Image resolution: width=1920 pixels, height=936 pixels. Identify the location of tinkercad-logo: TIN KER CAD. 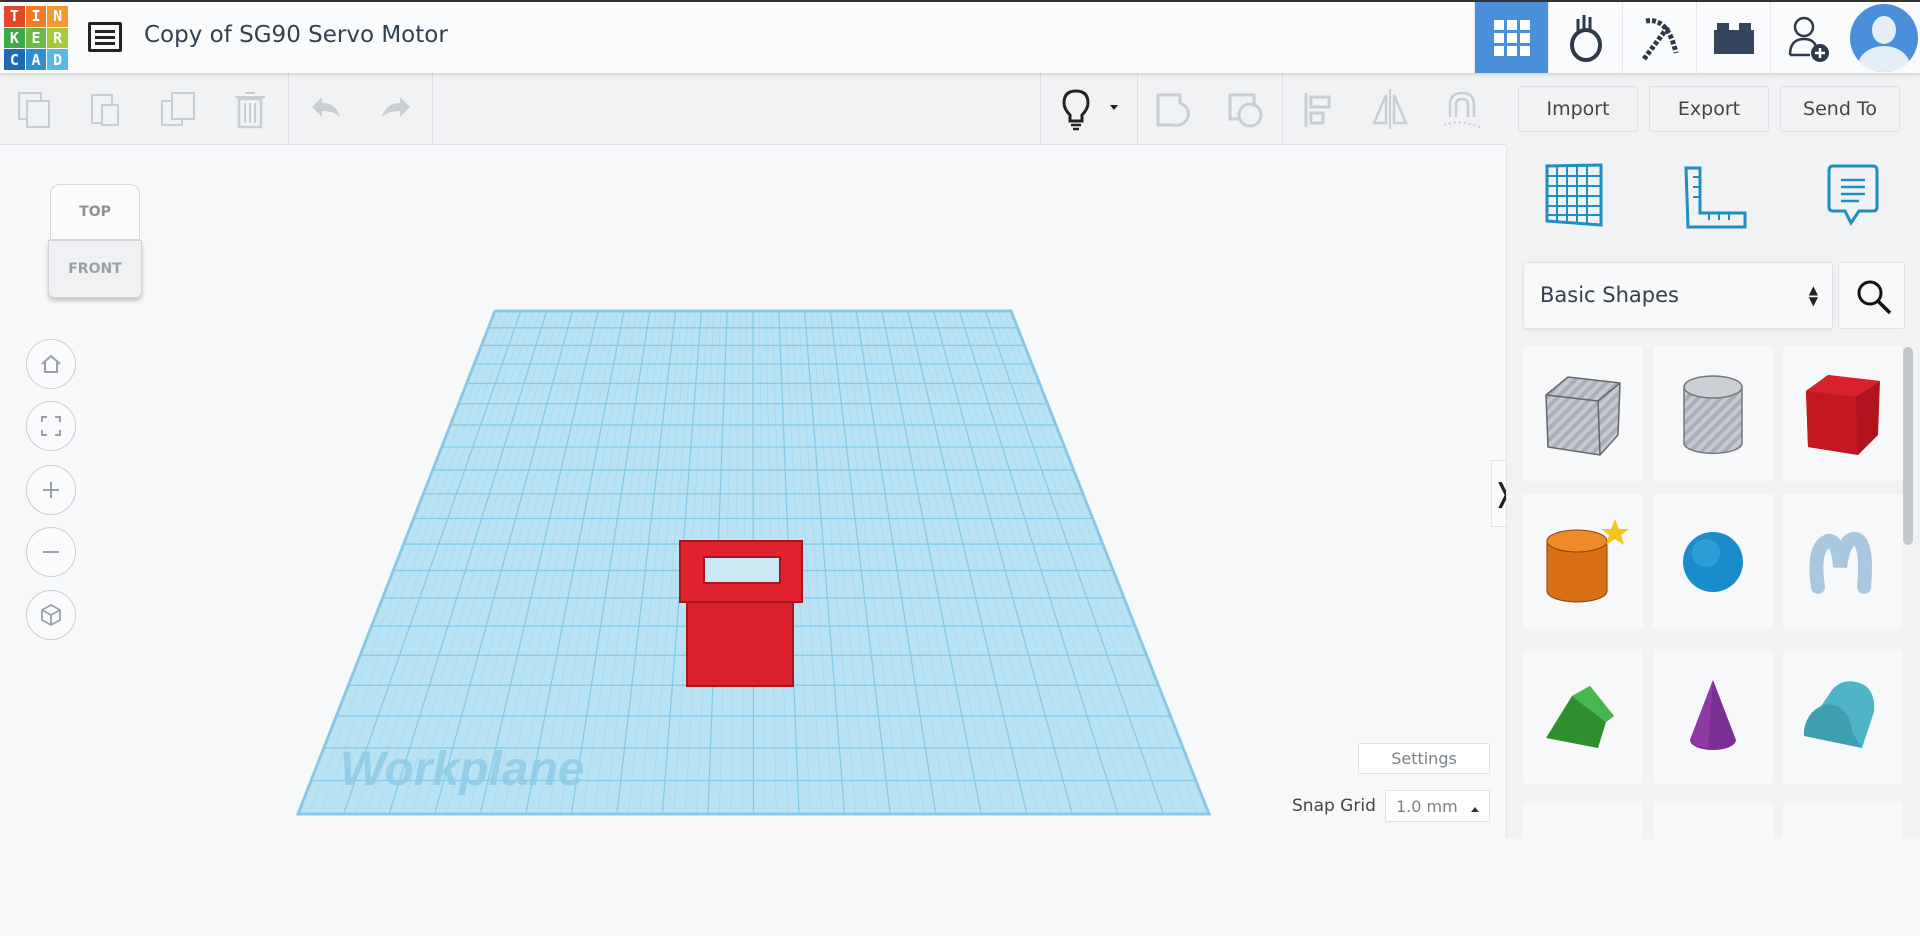
(36, 38).